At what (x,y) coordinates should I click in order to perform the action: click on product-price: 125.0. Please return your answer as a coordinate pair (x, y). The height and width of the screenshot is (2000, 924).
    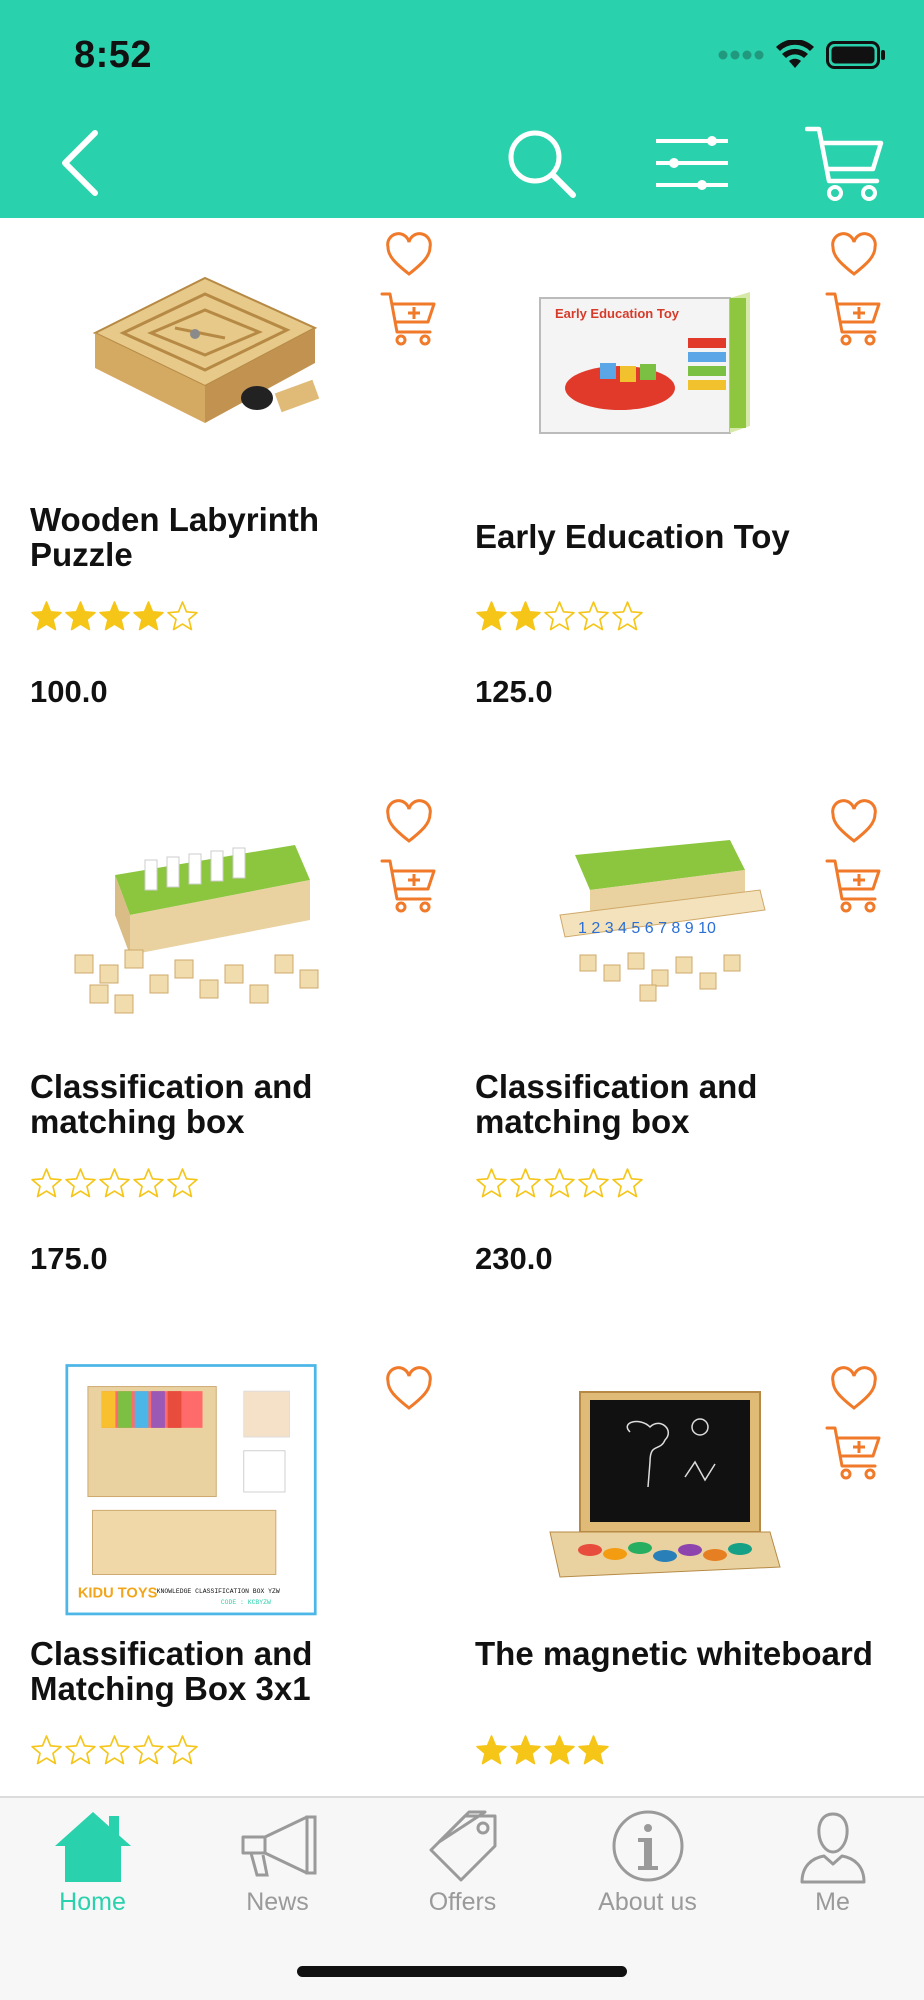
    Looking at the image, I should click on (514, 691).